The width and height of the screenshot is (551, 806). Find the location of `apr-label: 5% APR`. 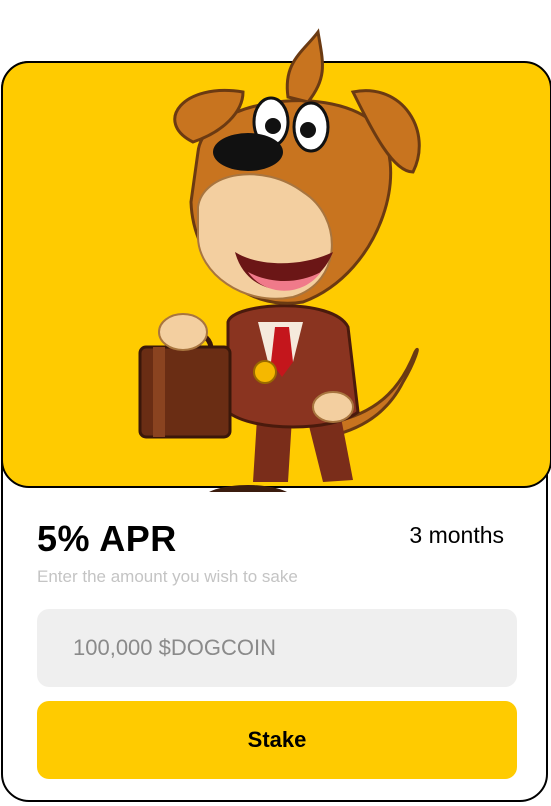

apr-label: 5% APR is located at coordinates (107, 538).